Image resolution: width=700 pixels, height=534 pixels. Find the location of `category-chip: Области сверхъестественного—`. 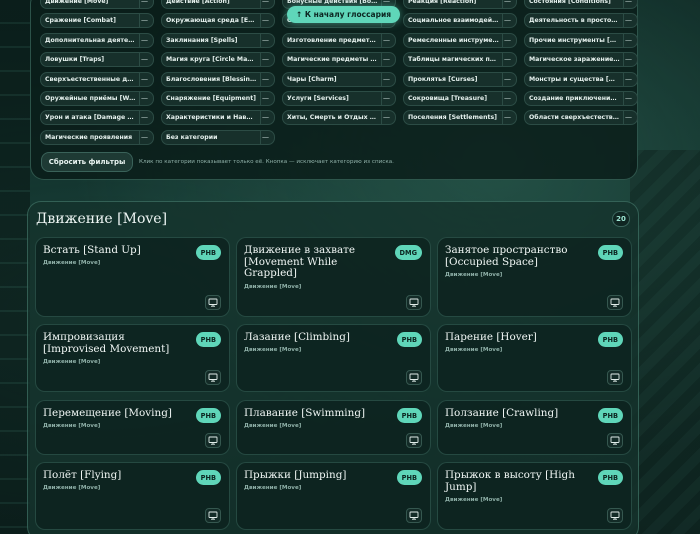

category-chip: Области сверхъестественного— is located at coordinates (581, 118).